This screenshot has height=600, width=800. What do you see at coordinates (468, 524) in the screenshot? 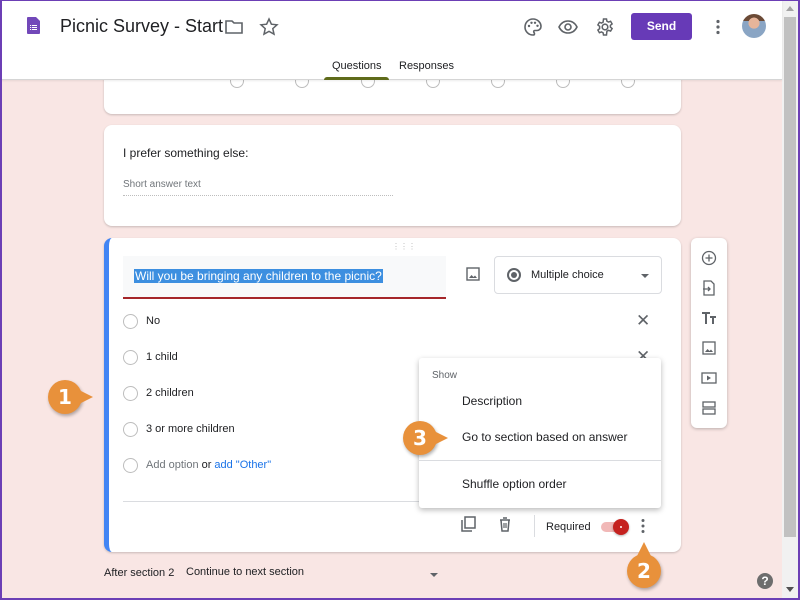
I see `duplicate-icon` at bounding box center [468, 524].